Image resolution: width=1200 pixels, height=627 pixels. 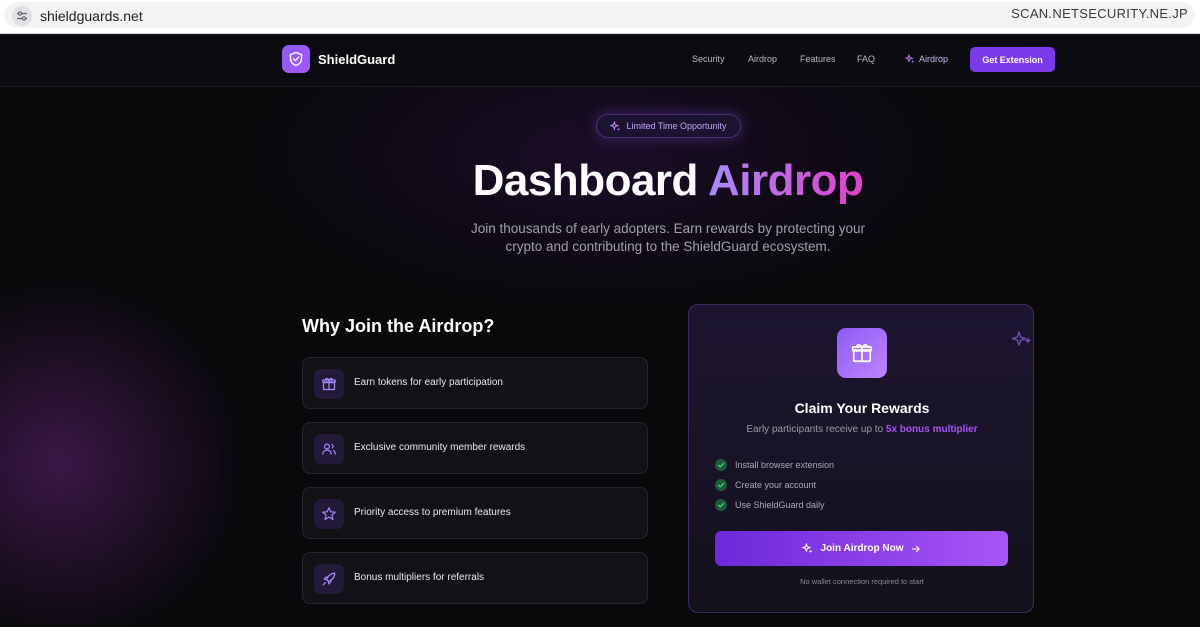 I want to click on card-title: Claim Your Rewards, so click(x=862, y=408).